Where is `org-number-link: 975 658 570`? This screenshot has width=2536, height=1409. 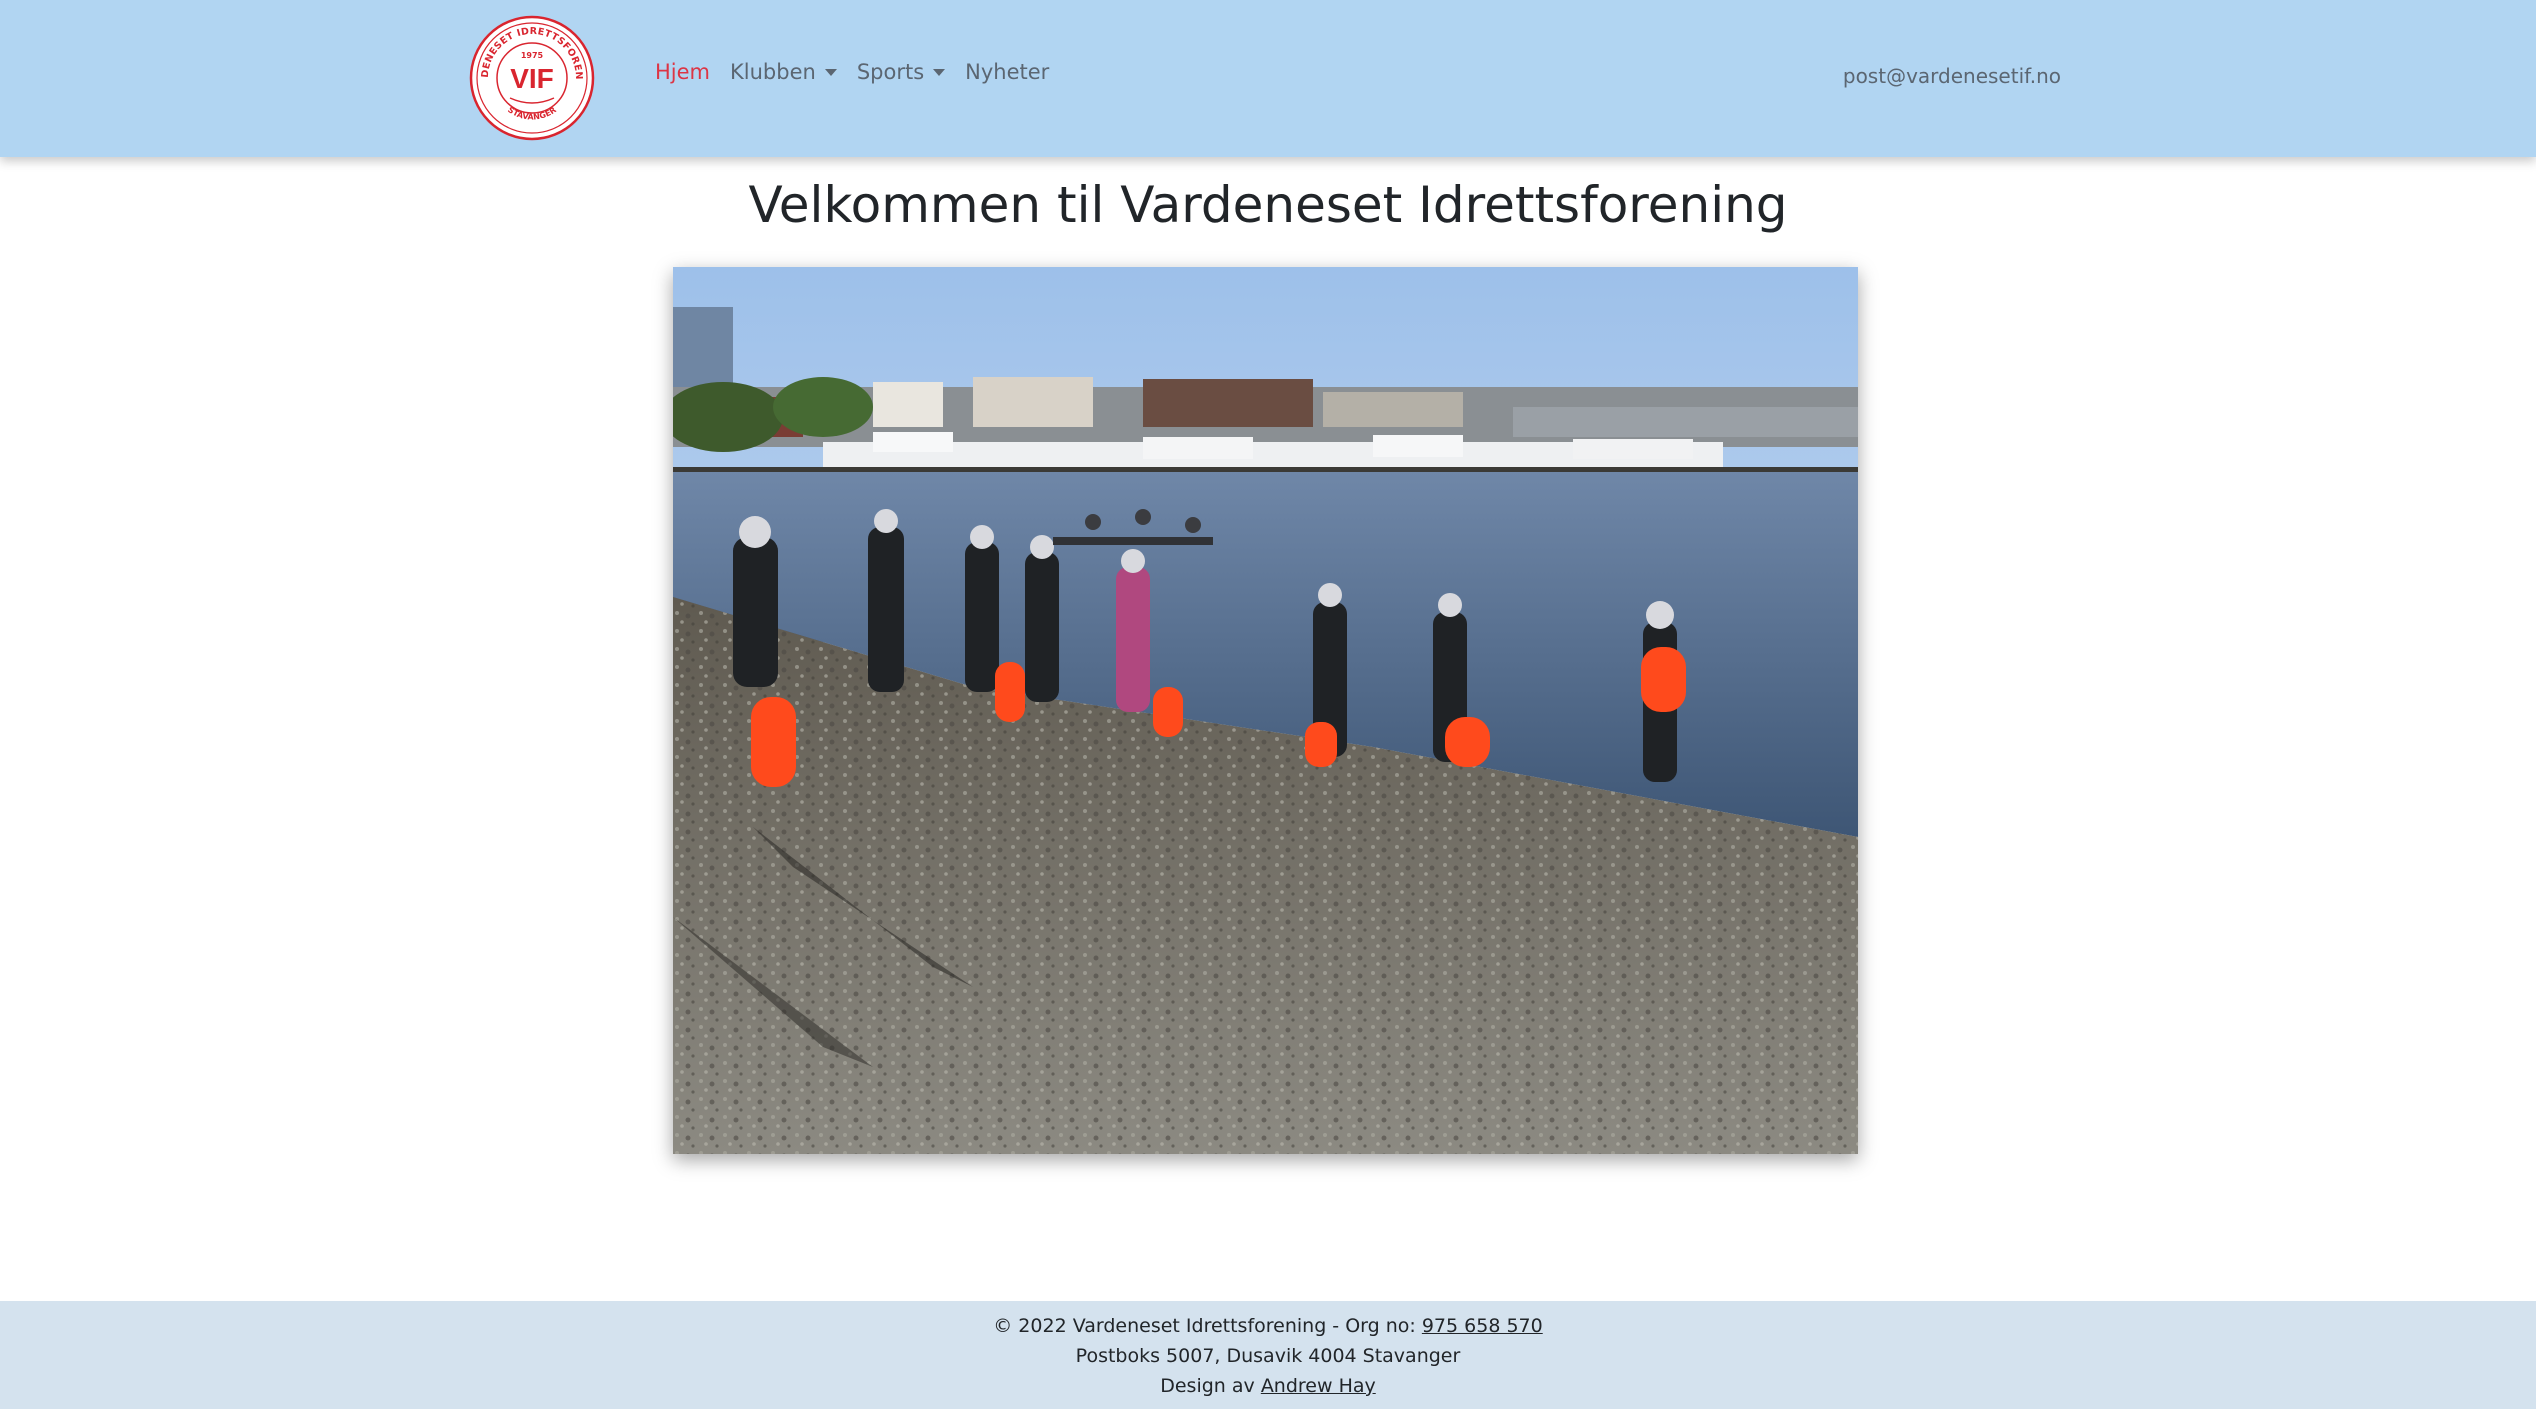 org-number-link: 975 658 570 is located at coordinates (1482, 1326).